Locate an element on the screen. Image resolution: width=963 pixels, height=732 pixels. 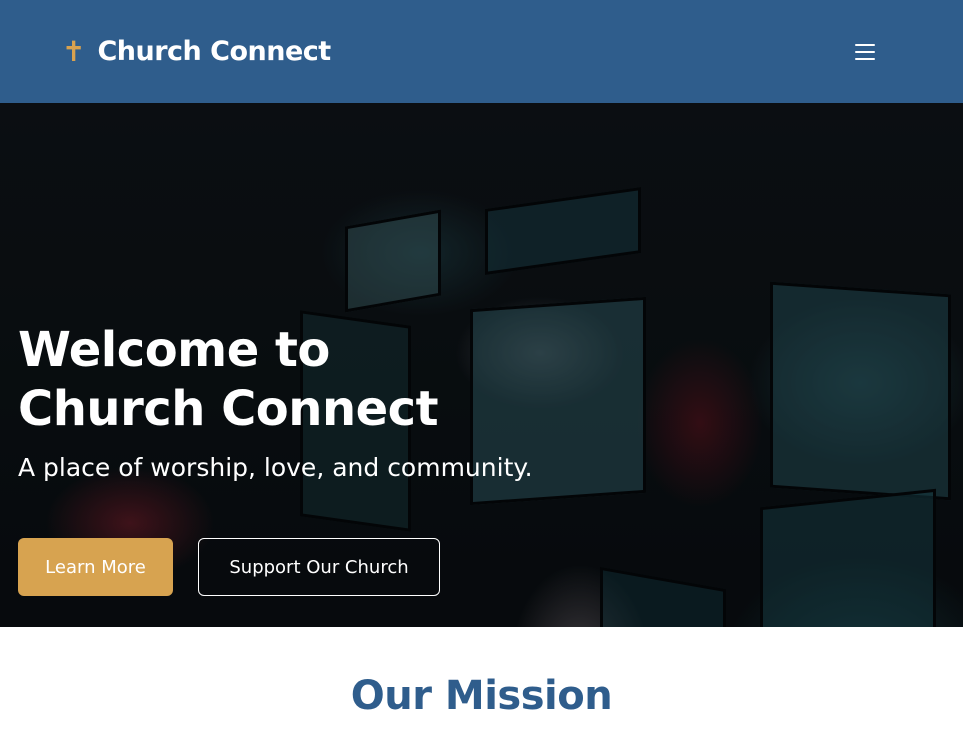
hero-title-line1: Welcome to is located at coordinates (174, 350).